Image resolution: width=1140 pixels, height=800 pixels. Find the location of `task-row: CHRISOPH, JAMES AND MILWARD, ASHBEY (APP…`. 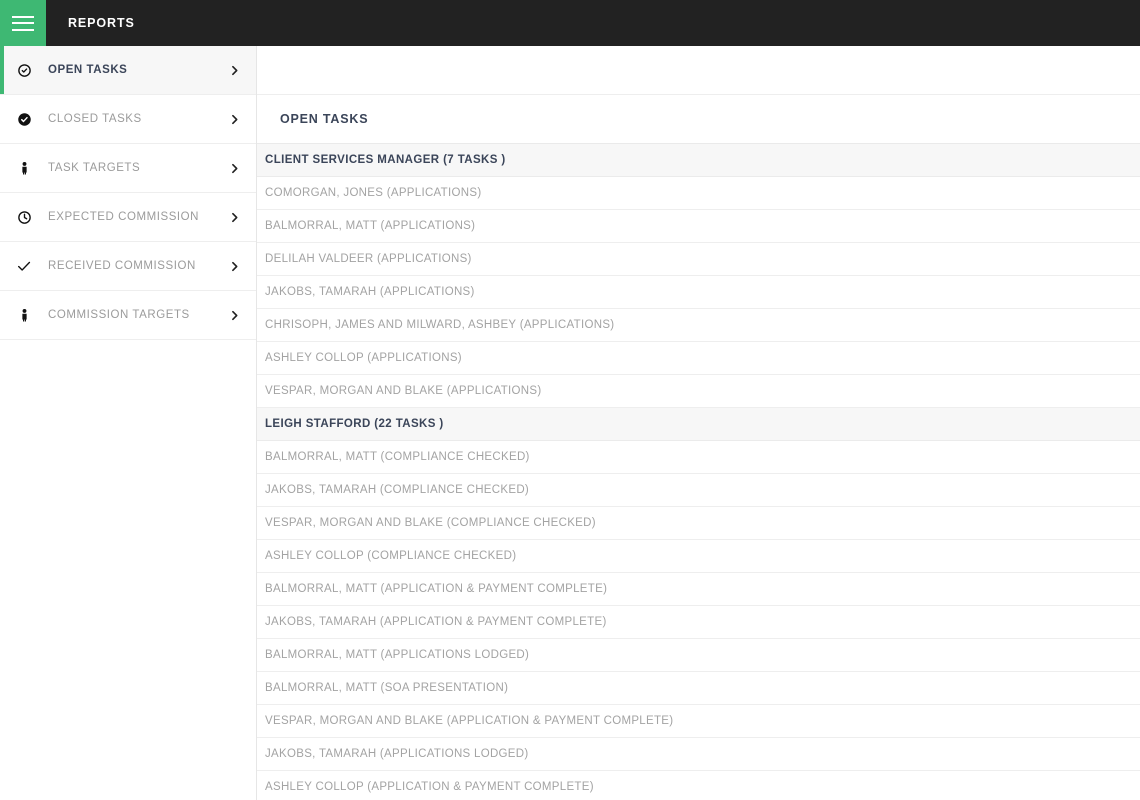

task-row: CHRISOPH, JAMES AND MILWARD, ASHBEY (APP… is located at coordinates (698, 325).